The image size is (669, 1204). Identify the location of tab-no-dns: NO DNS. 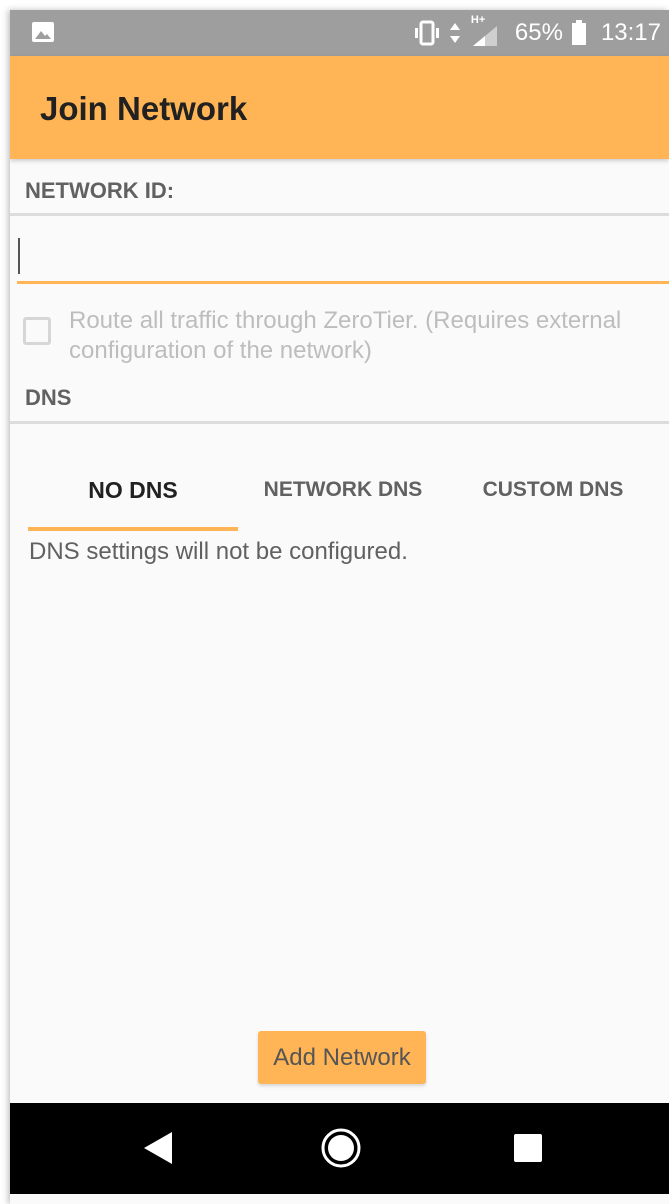
(133, 500).